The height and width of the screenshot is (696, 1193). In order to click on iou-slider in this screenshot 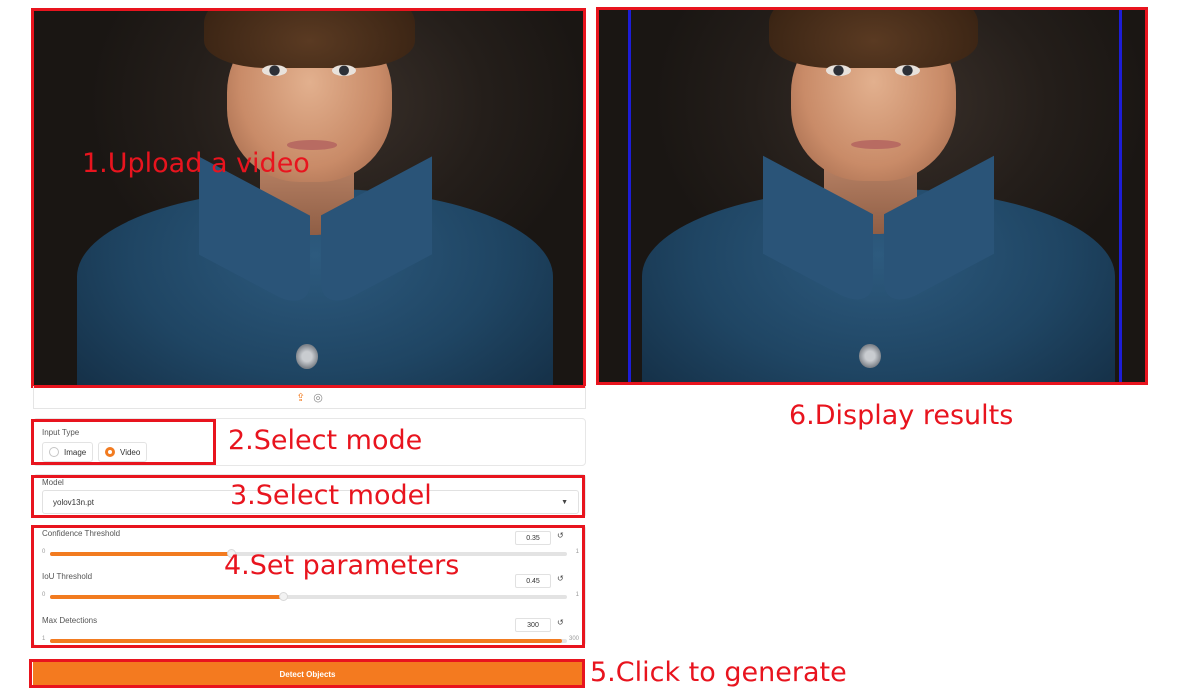, I will do `click(308, 596)`.